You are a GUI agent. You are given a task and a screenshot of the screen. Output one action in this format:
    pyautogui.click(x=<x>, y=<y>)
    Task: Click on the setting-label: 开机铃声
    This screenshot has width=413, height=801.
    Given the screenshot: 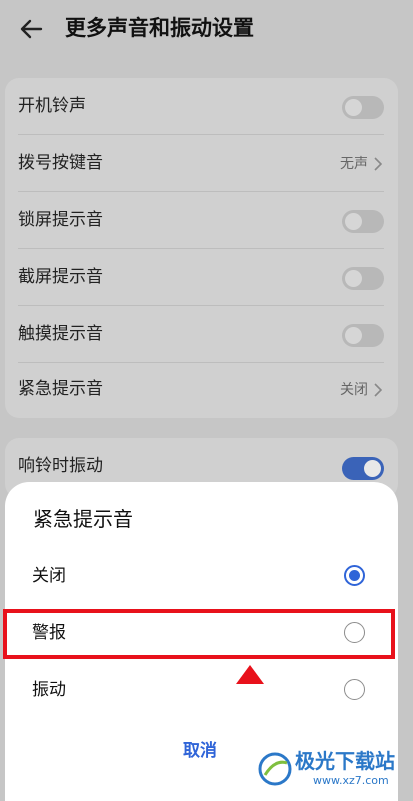 What is the action you would take?
    pyautogui.click(x=52, y=106)
    